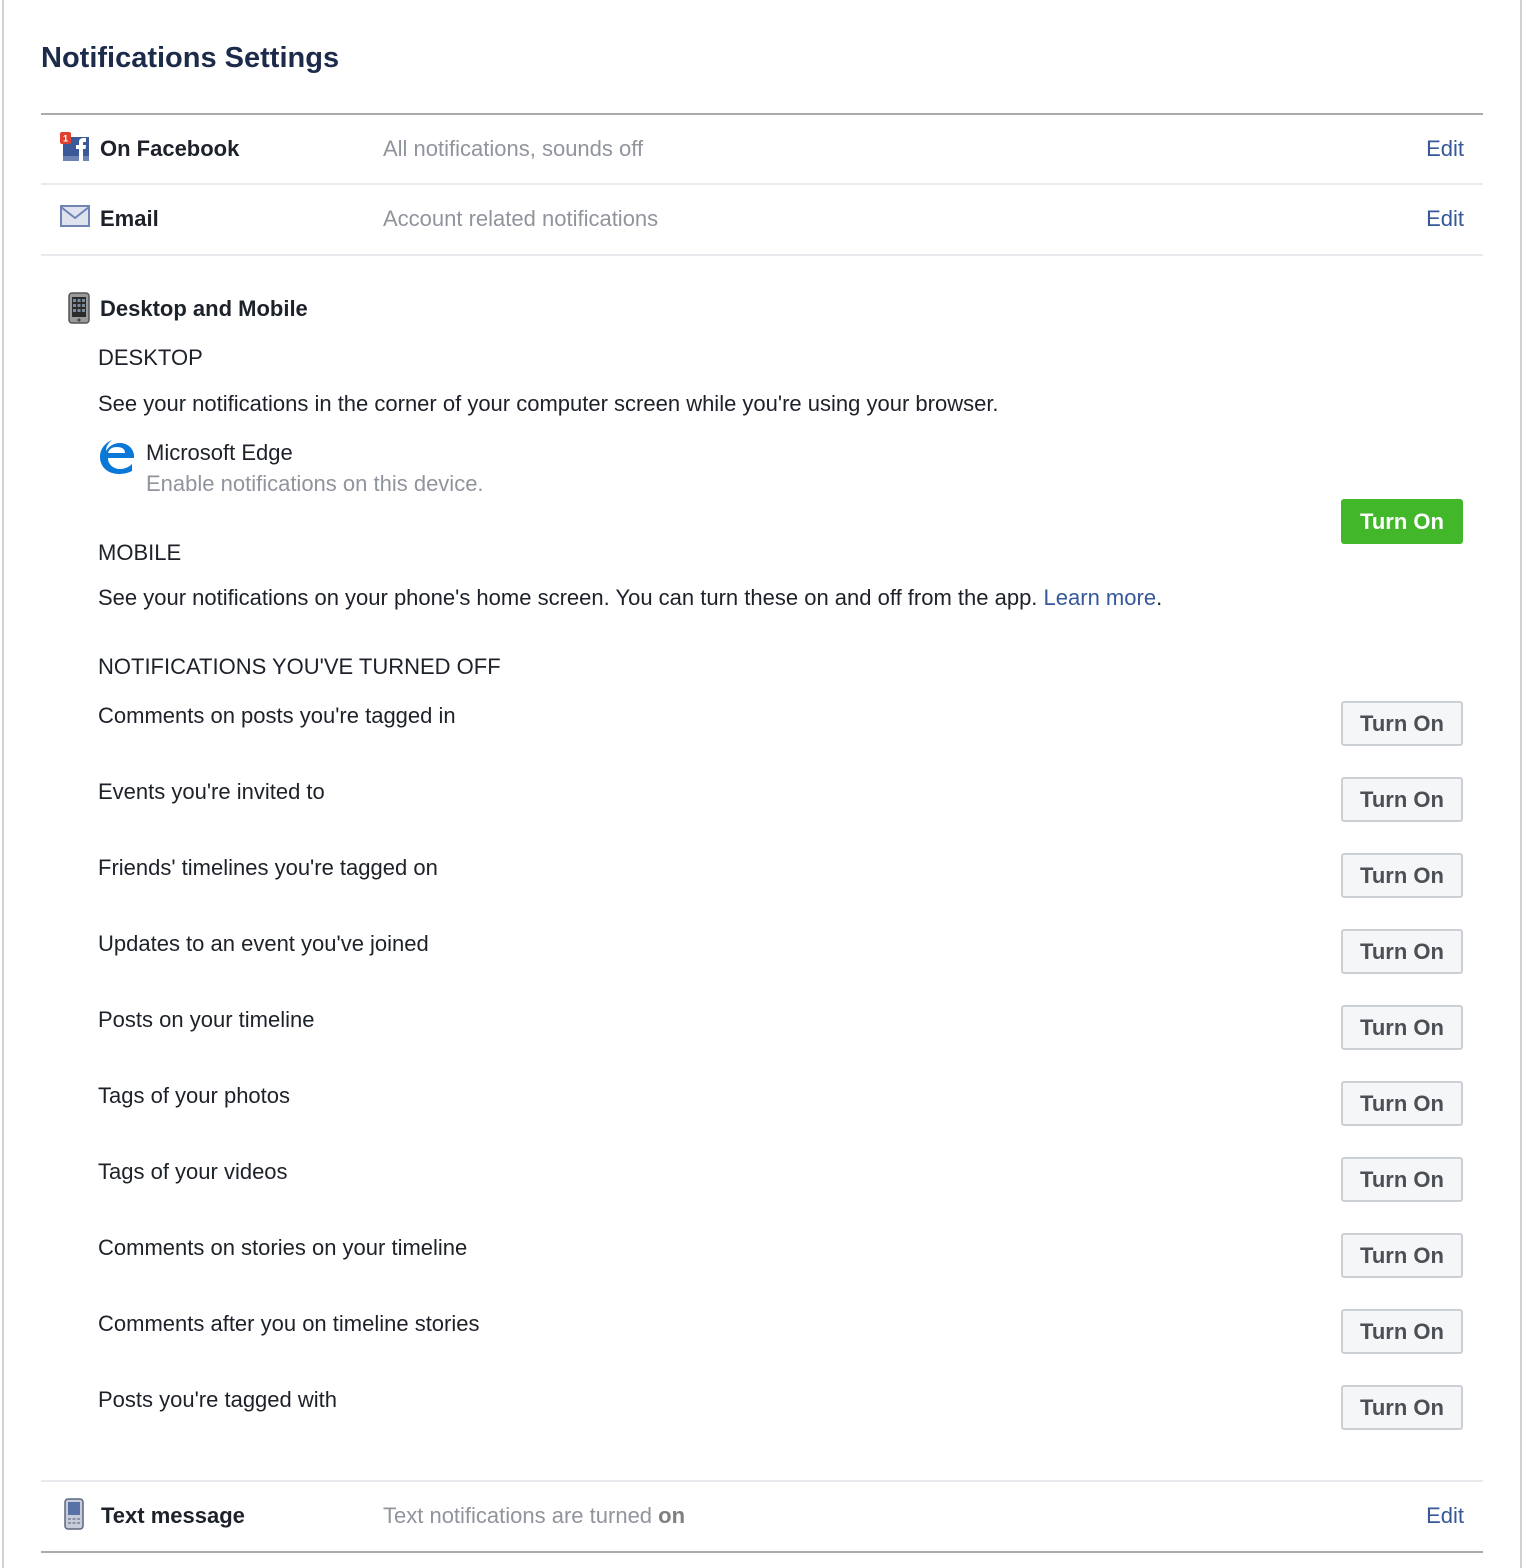 The height and width of the screenshot is (1568, 1539). Describe the element at coordinates (1100, 597) in the screenshot. I see `learn-more-link: Learn more` at that location.